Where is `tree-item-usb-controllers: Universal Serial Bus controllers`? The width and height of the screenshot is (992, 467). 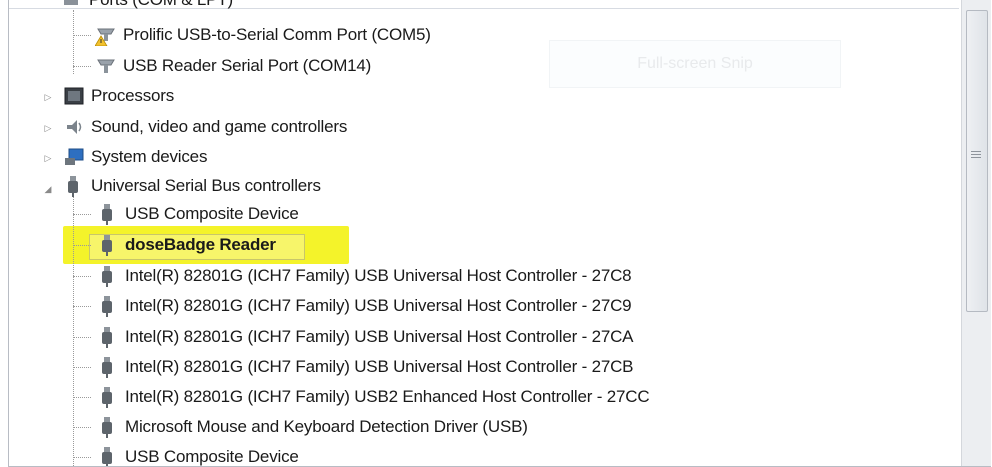
tree-item-usb-controllers: Universal Serial Bus controllers is located at coordinates (192, 186).